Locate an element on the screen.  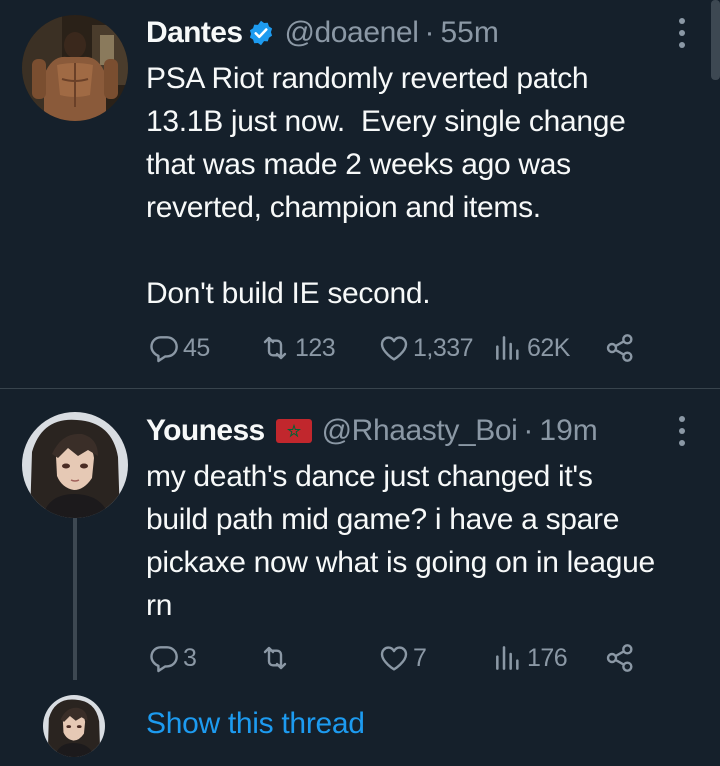
tweet-header: Dantes @doaenel · 55m is located at coordinates (322, 33).